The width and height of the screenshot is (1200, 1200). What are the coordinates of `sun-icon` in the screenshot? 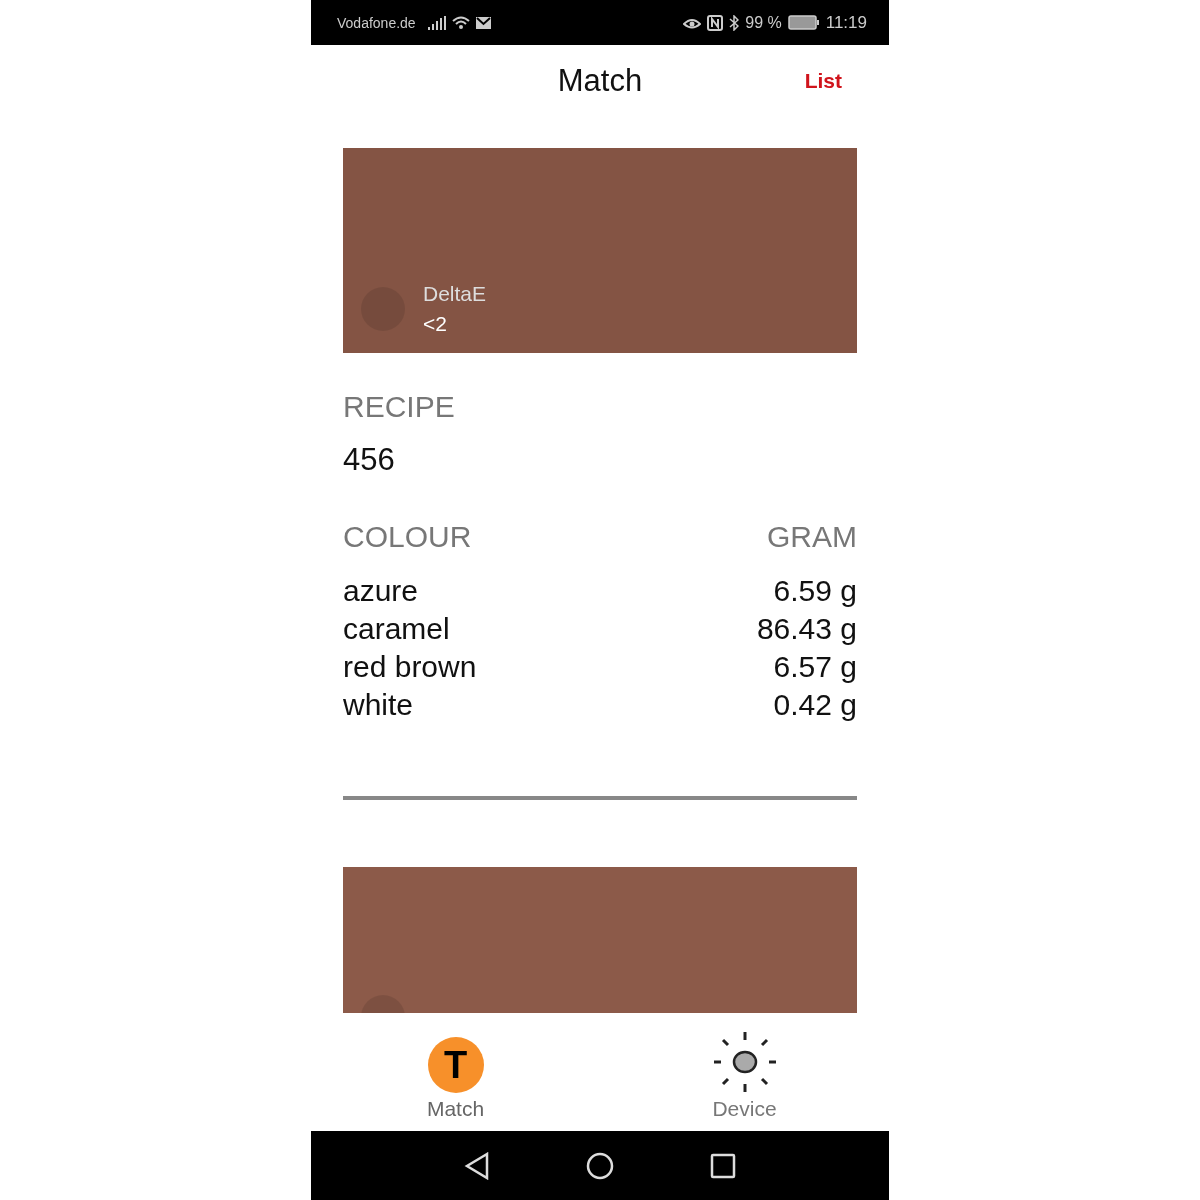 It's located at (744, 1062).